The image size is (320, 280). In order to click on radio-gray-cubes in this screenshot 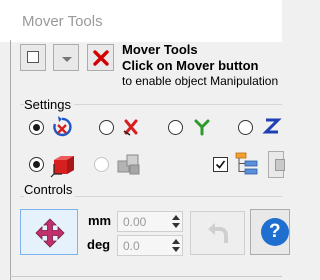, I will do `click(101, 164)`.